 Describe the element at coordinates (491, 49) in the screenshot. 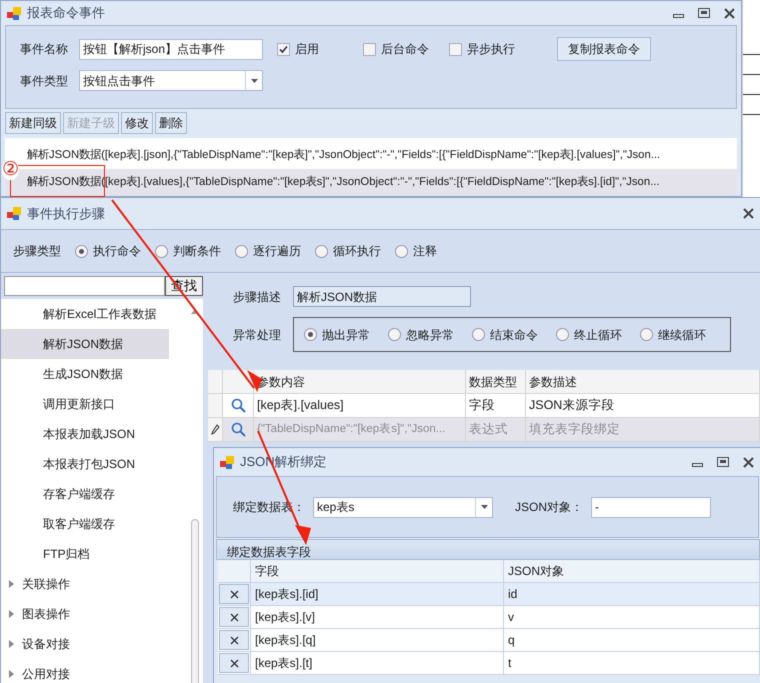

I see `checkbox-label: 异步执行` at that location.